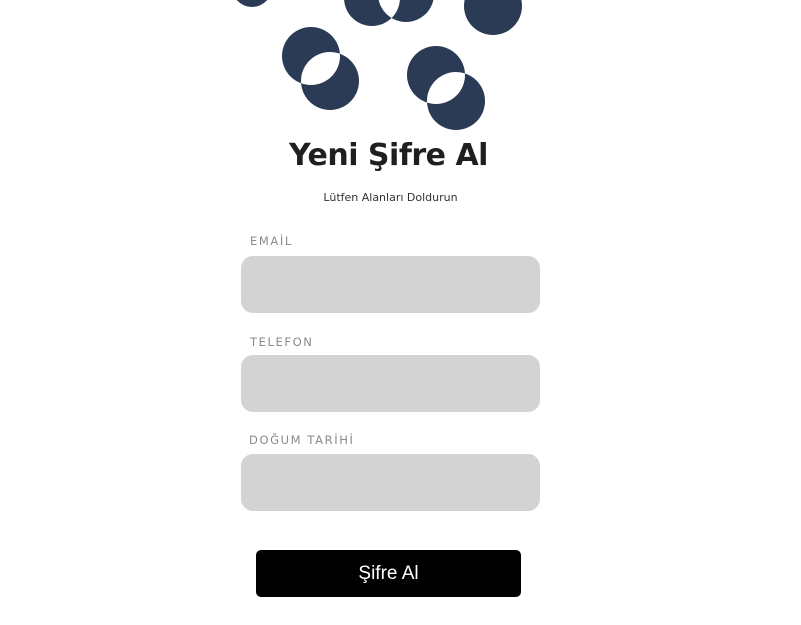  Describe the element at coordinates (390, 284) in the screenshot. I see `email-field` at that location.